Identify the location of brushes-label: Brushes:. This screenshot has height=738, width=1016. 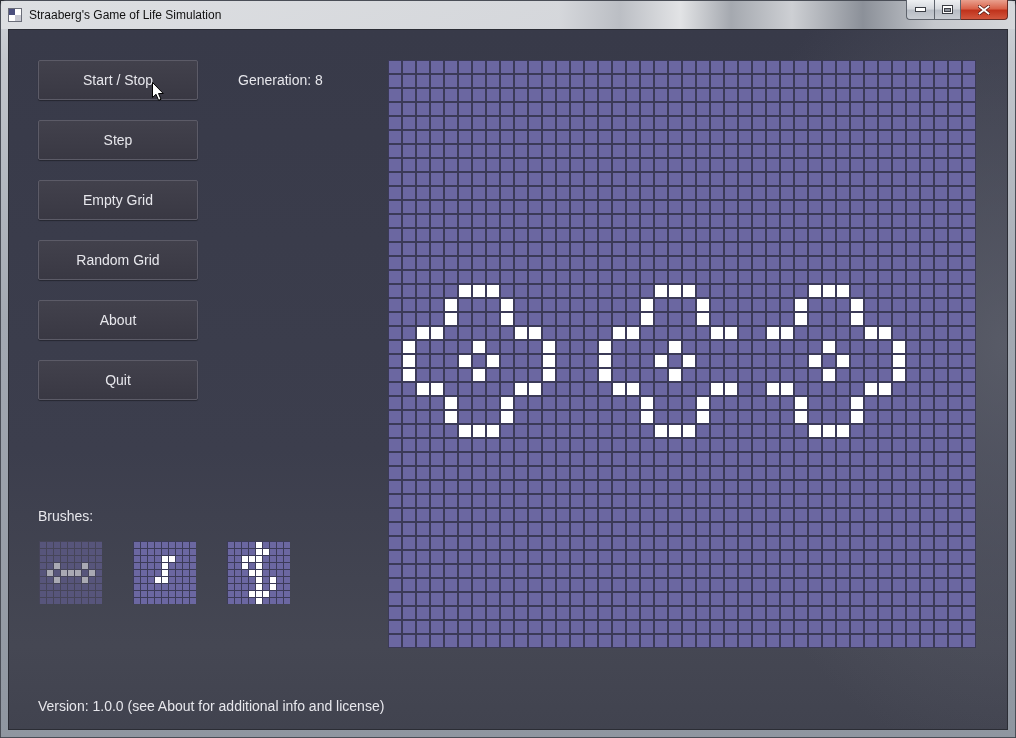
(66, 516).